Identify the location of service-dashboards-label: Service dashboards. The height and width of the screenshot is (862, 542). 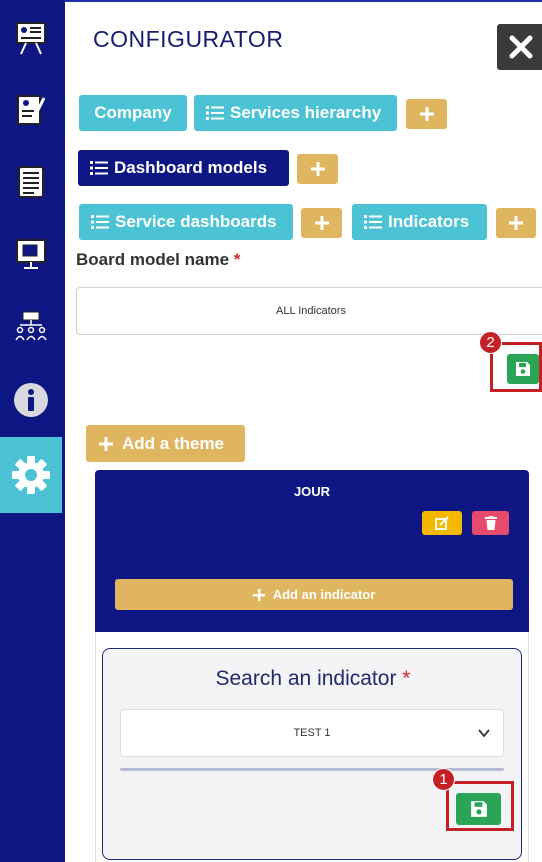
(196, 221).